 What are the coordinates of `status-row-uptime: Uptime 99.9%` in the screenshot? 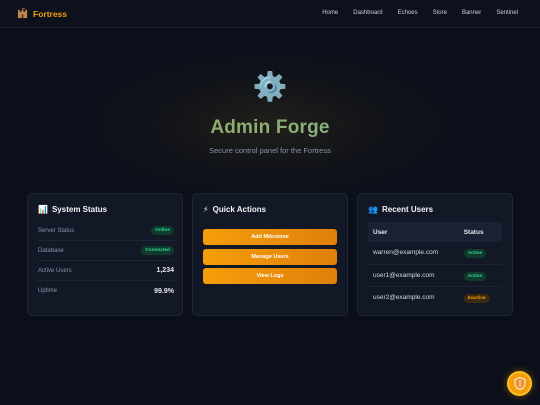 It's located at (106, 291).